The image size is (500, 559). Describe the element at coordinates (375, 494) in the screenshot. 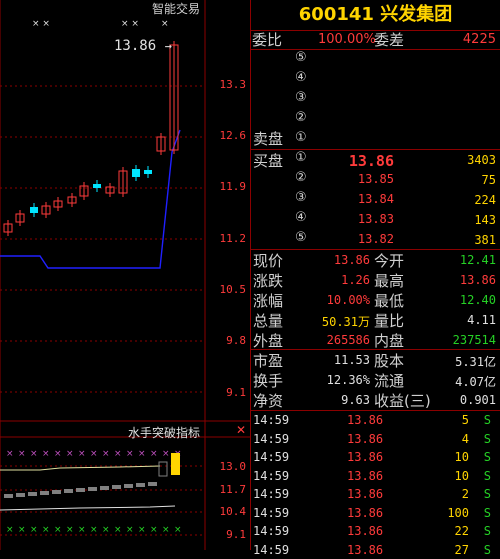

I see `tick-row: 14:59 13.86 2 S` at that location.